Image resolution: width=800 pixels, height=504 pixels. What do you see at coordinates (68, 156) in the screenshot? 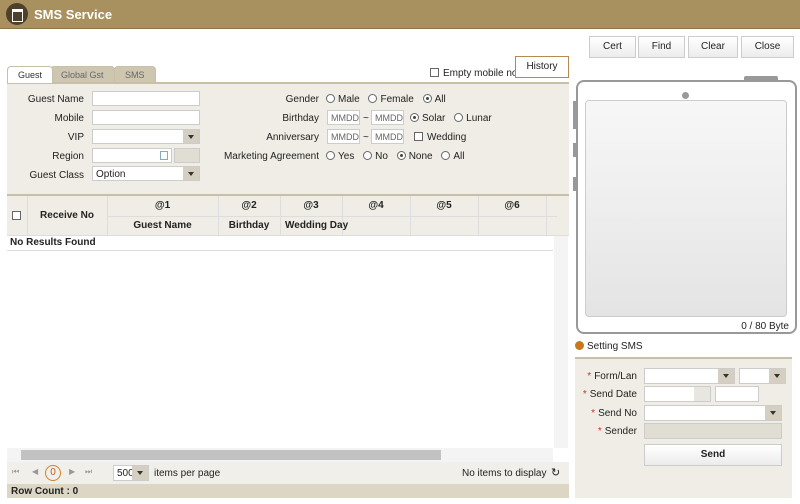
I see `region-label: Region` at bounding box center [68, 156].